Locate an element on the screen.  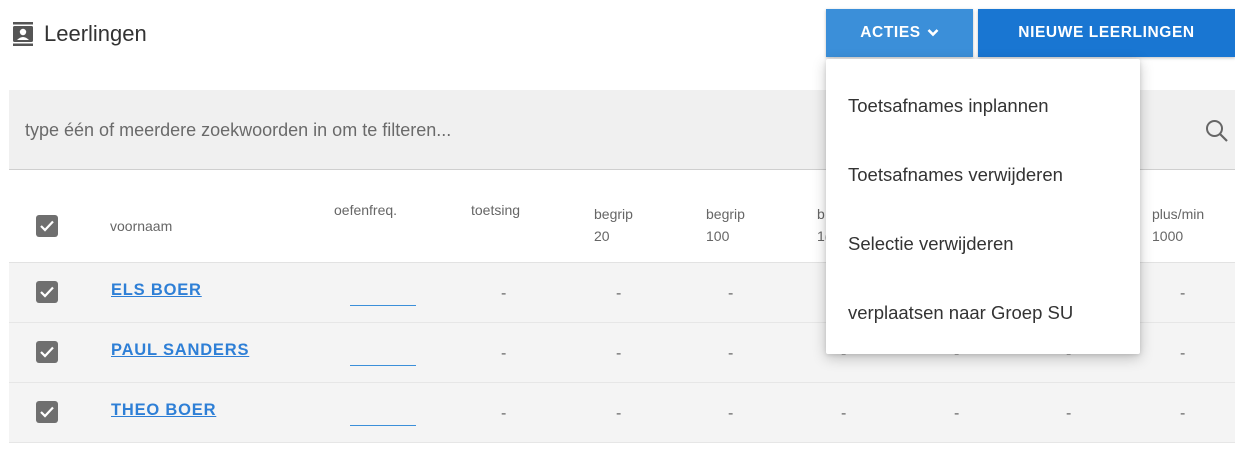
acties-dropdown-button: ACTIES is located at coordinates (899, 33).